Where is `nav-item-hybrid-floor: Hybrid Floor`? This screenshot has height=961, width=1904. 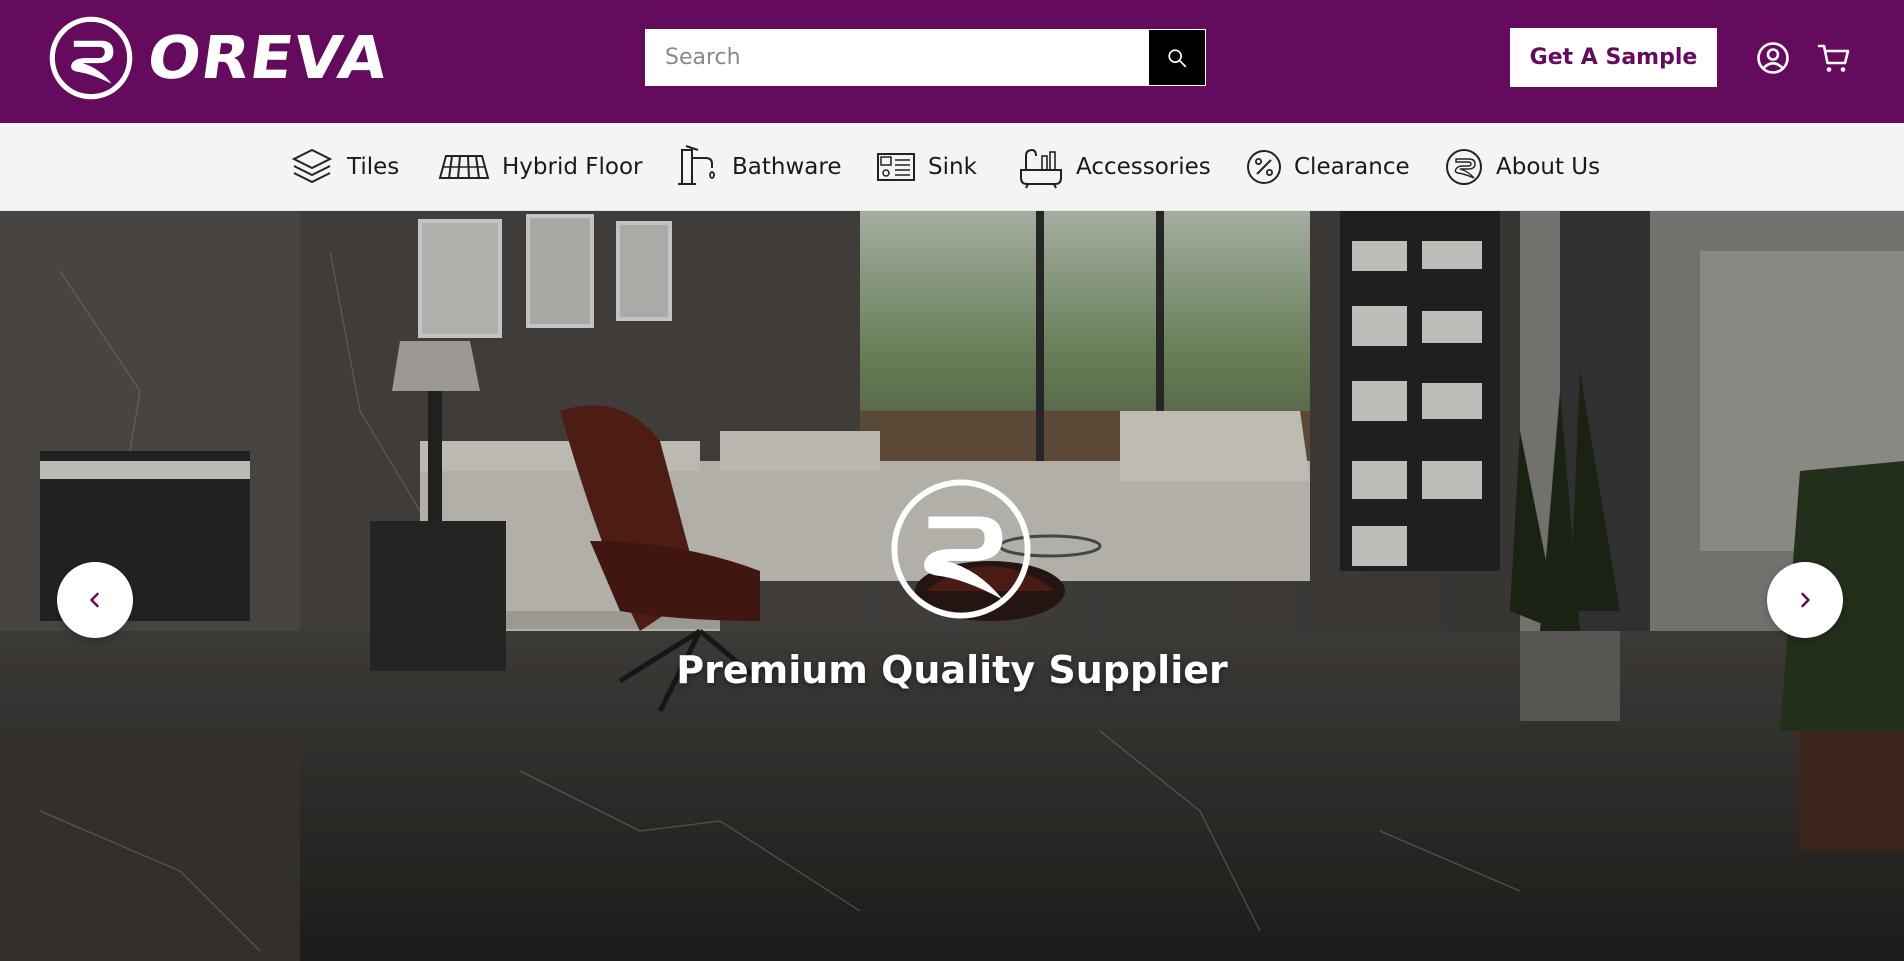 nav-item-hybrid-floor: Hybrid Floor is located at coordinates (540, 167).